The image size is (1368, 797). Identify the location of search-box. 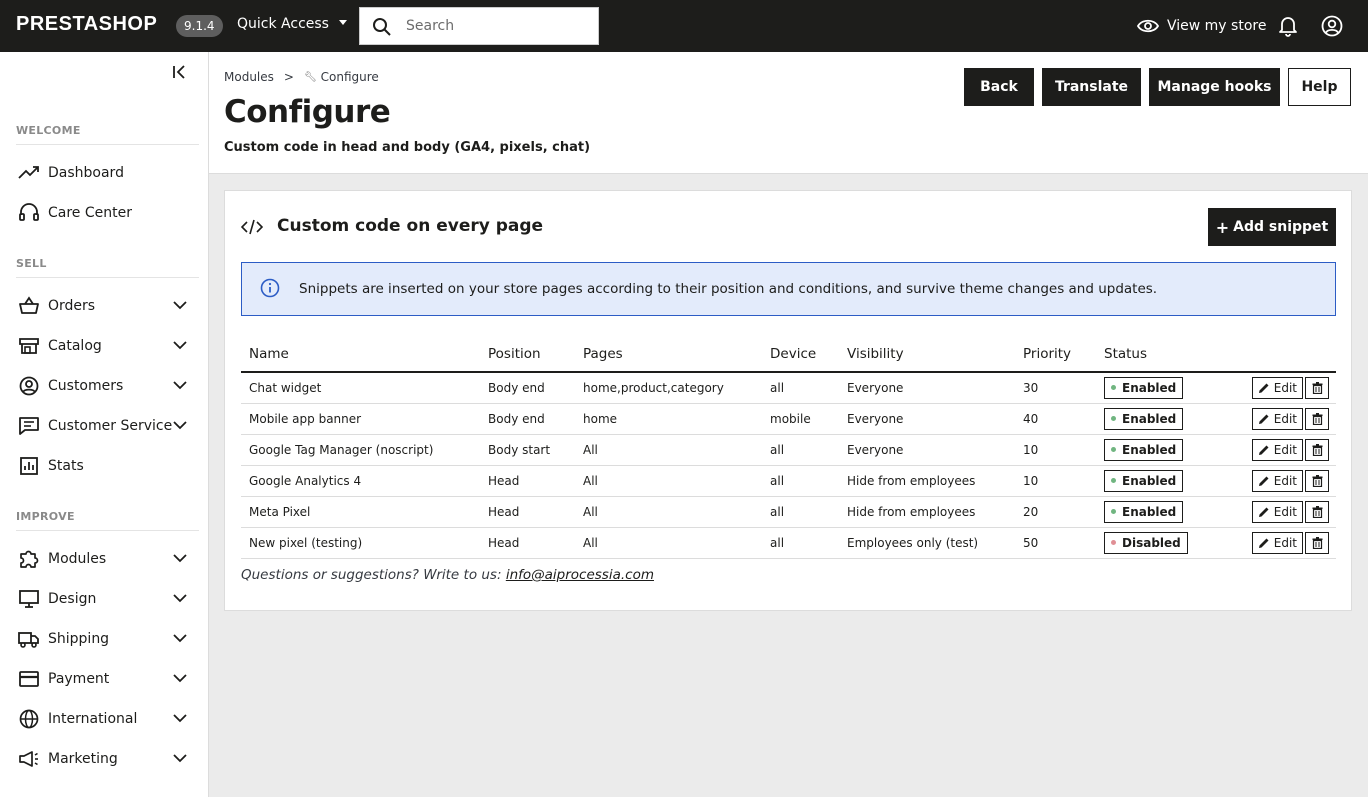
(479, 26).